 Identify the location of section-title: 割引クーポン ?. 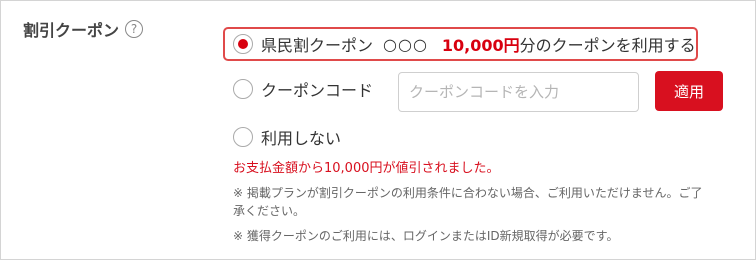
(83, 29).